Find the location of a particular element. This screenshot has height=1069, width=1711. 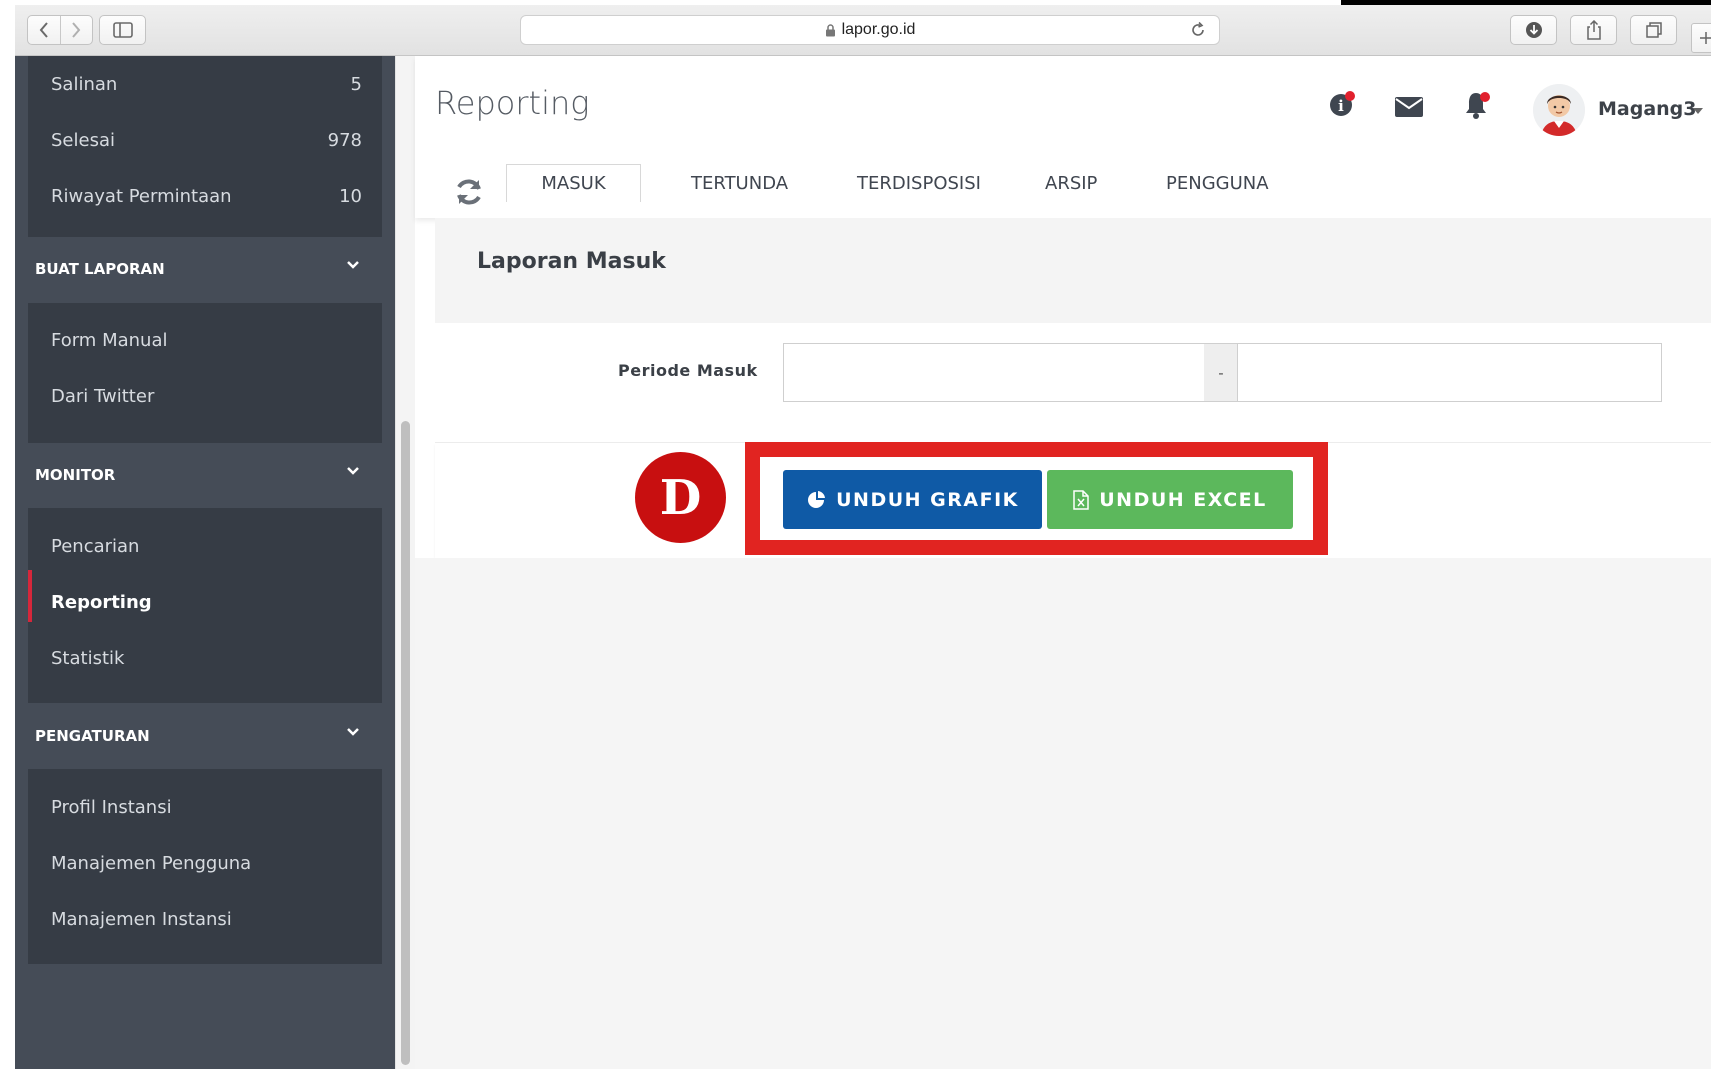

period-start-input is located at coordinates (994, 372).